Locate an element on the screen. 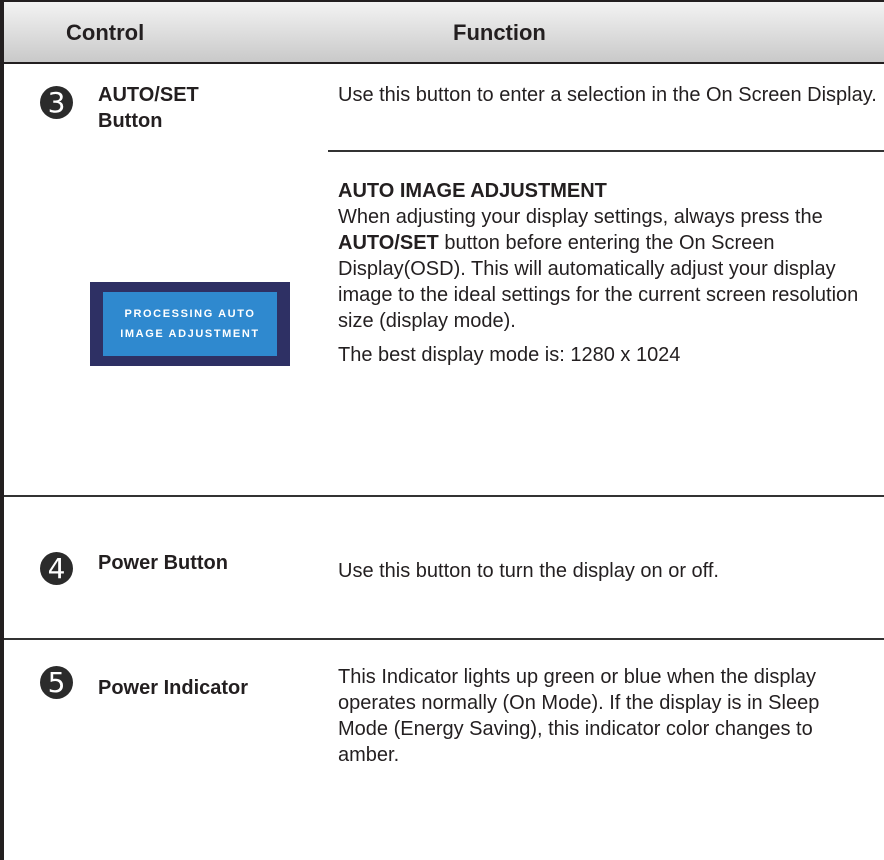  section-title: AUTO IMAGE ADJUSTMENT is located at coordinates (472, 191).